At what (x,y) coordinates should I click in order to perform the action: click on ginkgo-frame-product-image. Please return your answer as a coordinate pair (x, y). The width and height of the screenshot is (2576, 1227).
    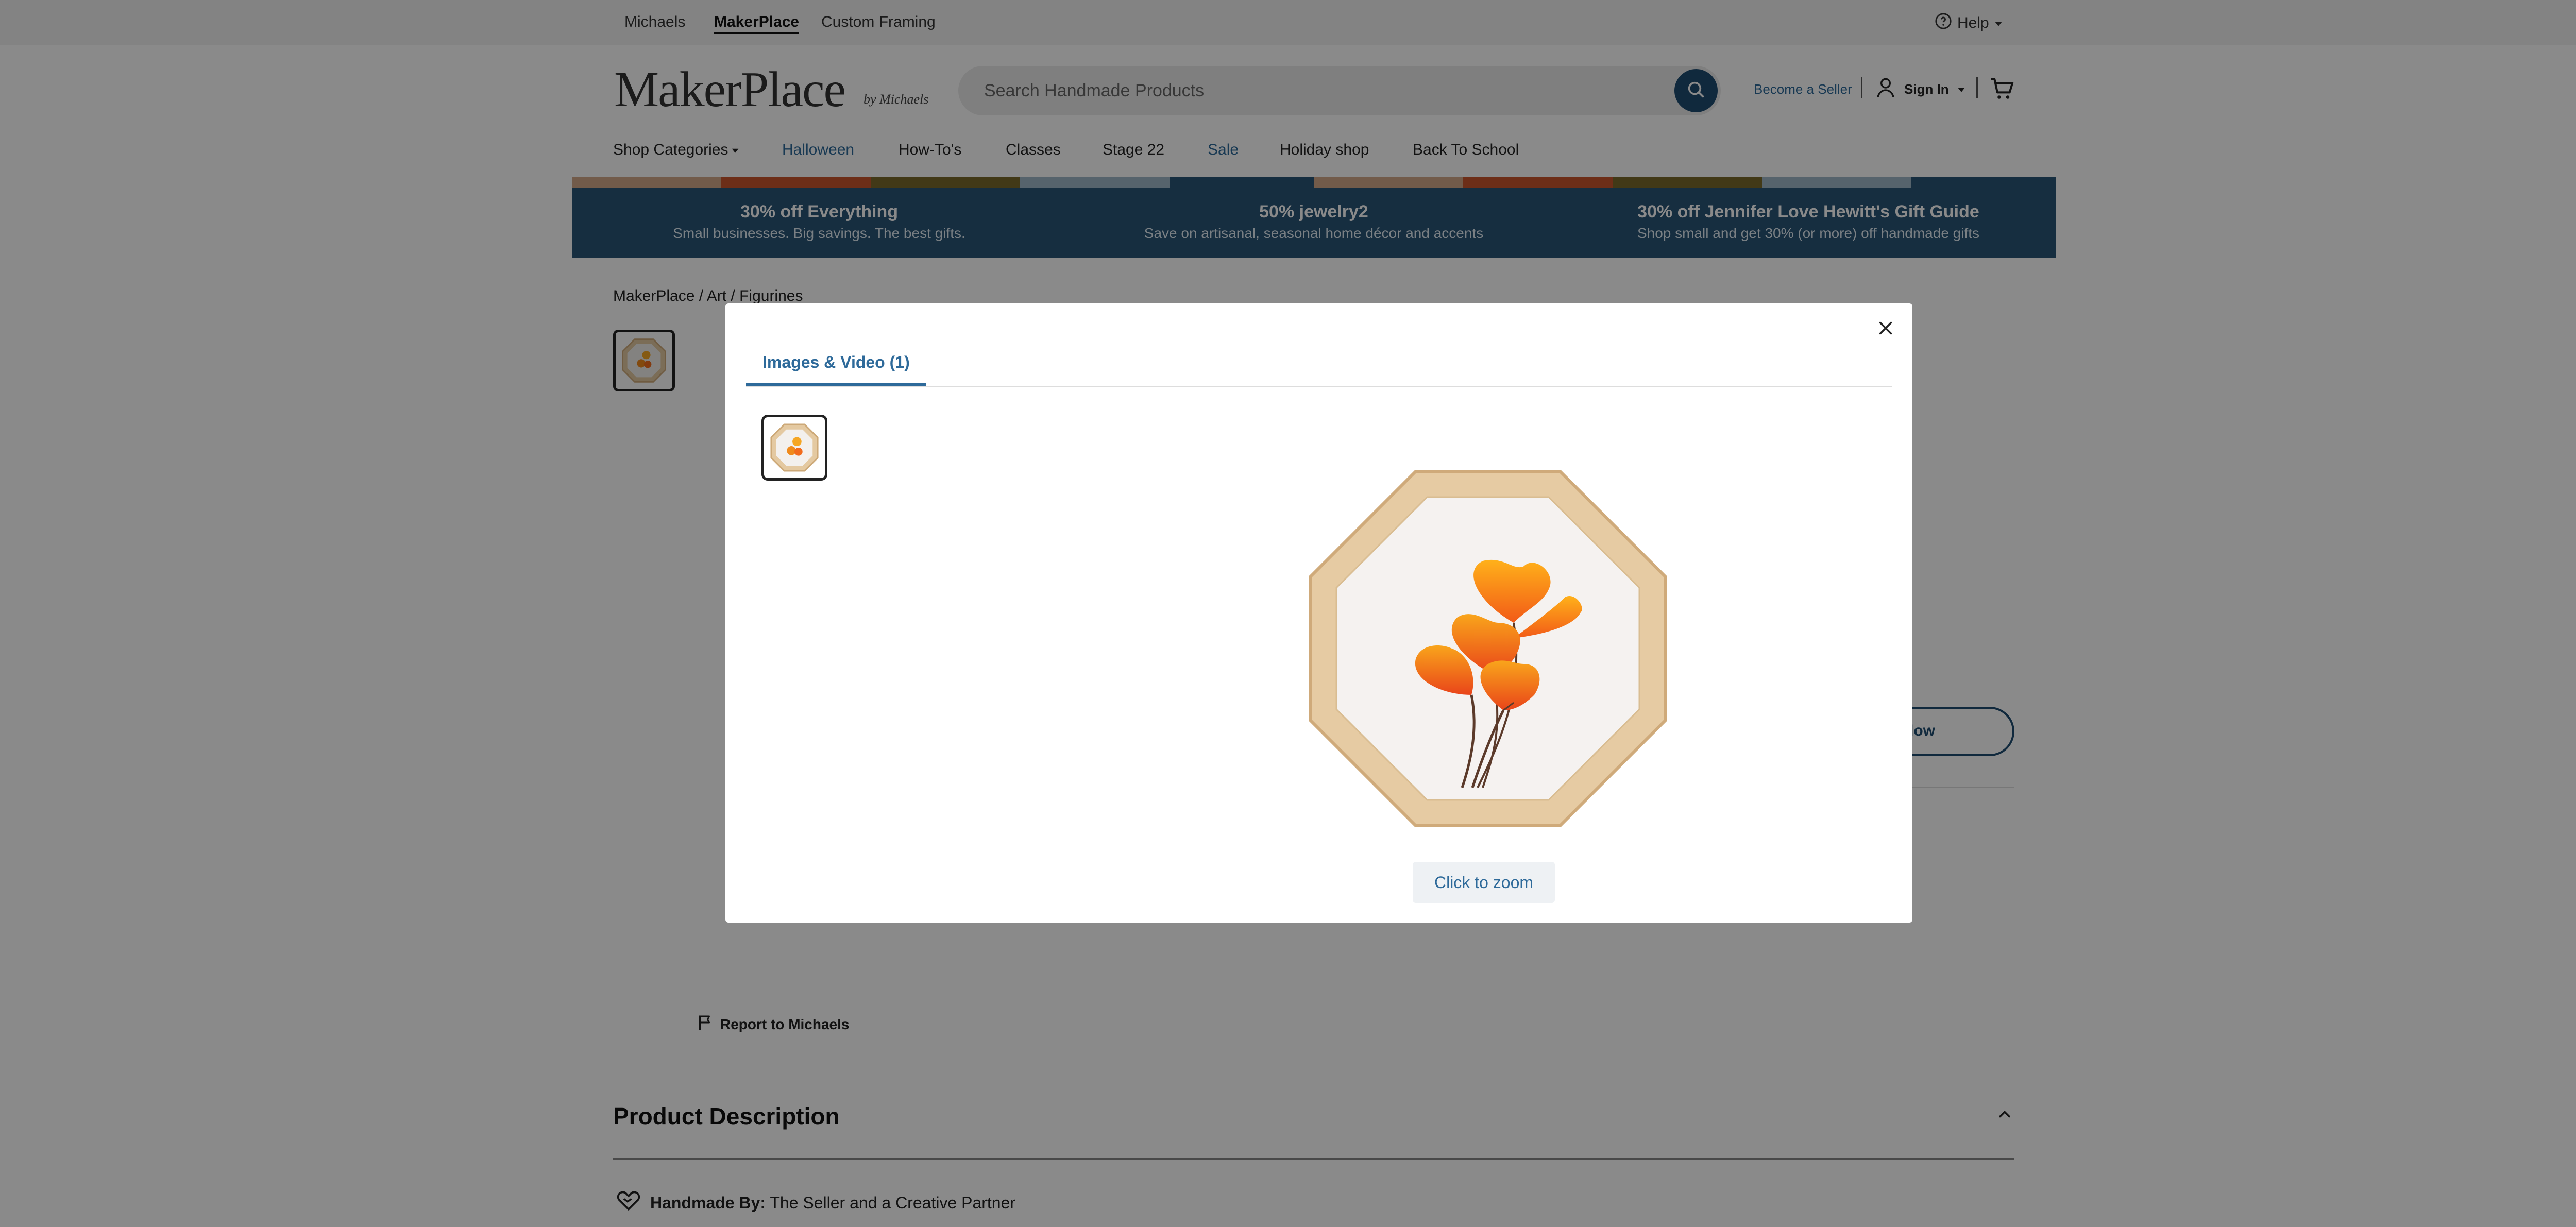
    Looking at the image, I should click on (1488, 648).